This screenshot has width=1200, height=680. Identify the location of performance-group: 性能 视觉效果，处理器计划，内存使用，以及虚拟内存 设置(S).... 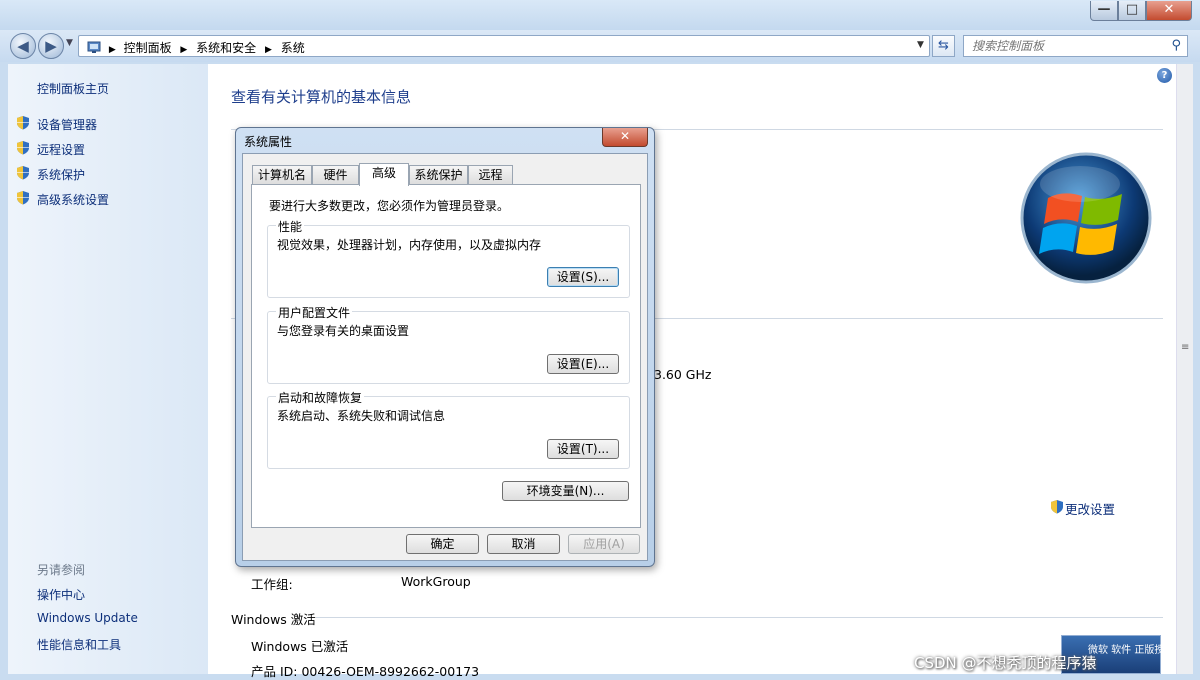
(448, 258).